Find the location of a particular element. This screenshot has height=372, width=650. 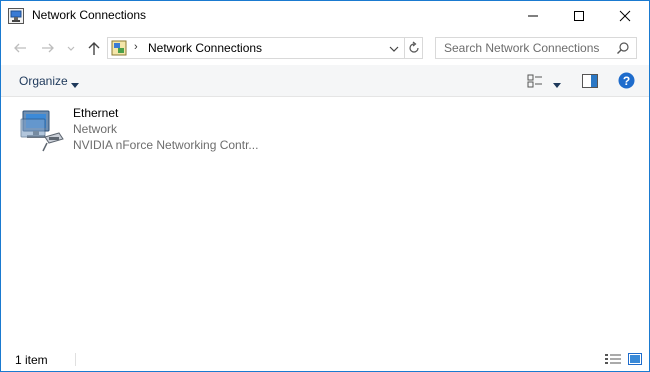

close-button is located at coordinates (626, 16).